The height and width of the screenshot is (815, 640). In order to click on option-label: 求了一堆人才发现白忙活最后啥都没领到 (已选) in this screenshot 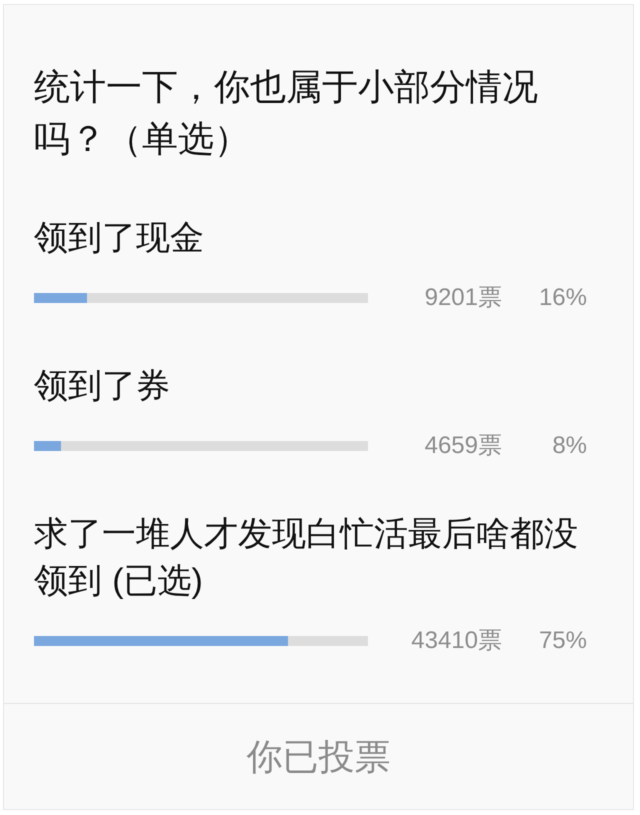, I will do `click(306, 558)`.